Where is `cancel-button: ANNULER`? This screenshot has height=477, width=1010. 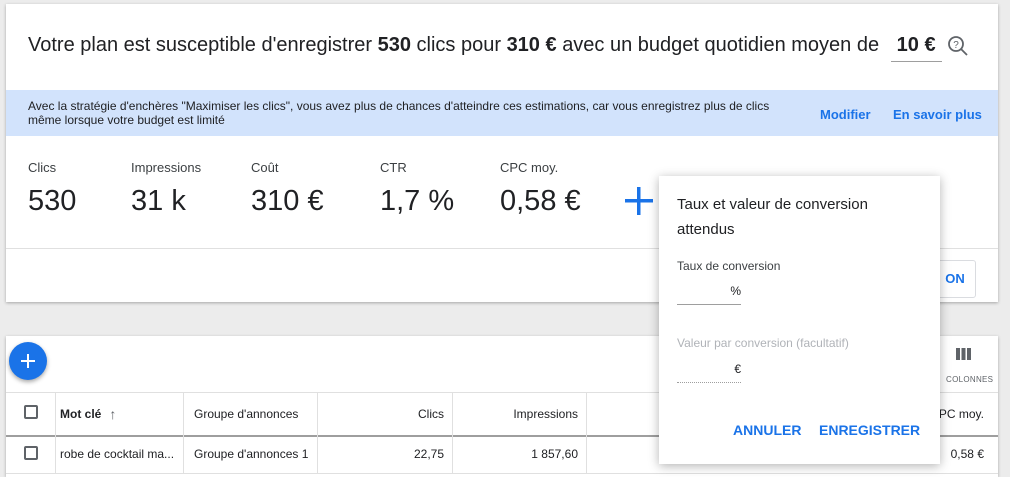
cancel-button: ANNULER is located at coordinates (767, 430).